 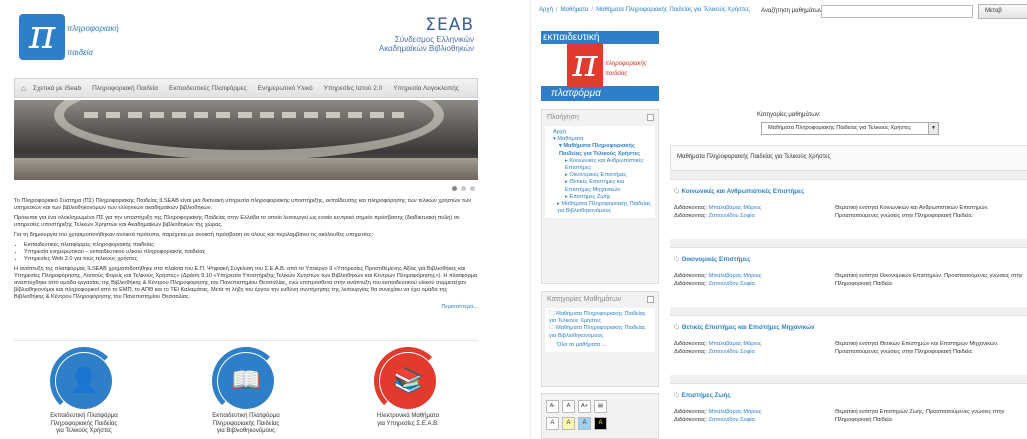 I want to click on nav-tree-item: ▾ Μαθήματα, so click(x=600, y=139).